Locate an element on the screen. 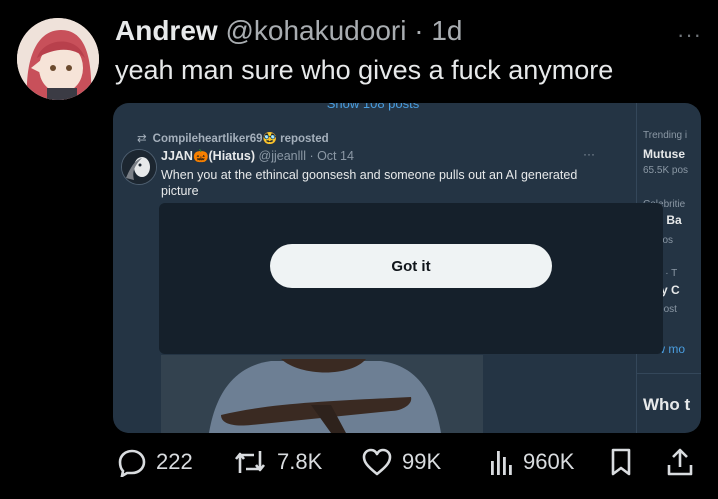 The image size is (718, 499). bookmark-button is located at coordinates (621, 462).